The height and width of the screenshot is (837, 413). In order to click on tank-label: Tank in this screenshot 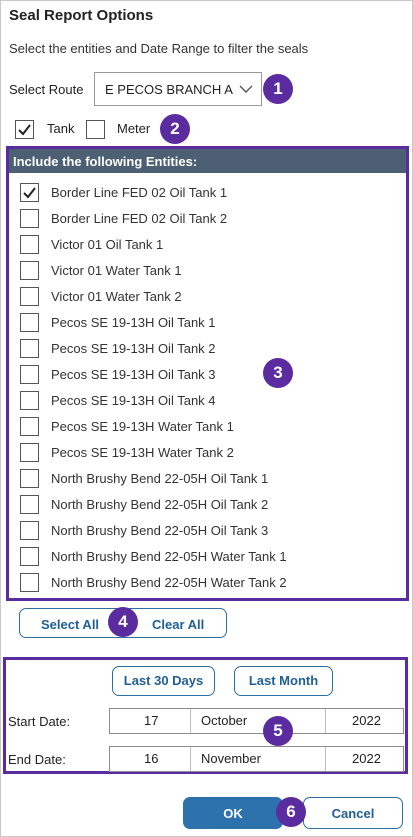, I will do `click(61, 128)`.